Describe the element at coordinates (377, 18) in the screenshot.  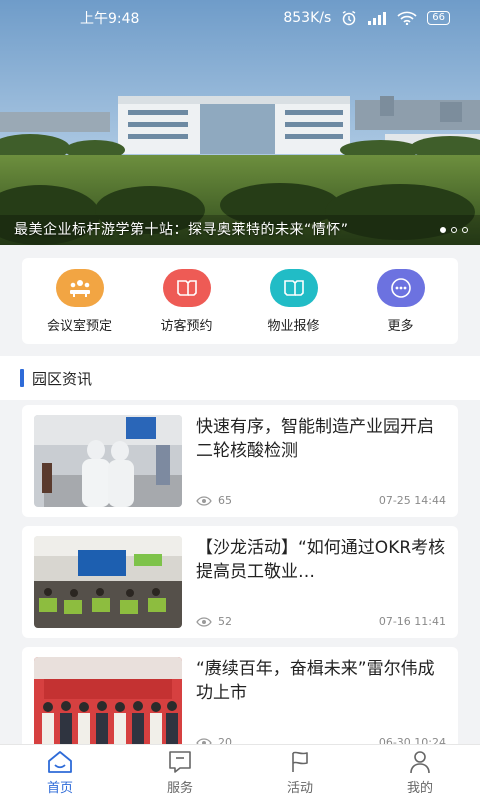
I see `signal-icon` at that location.